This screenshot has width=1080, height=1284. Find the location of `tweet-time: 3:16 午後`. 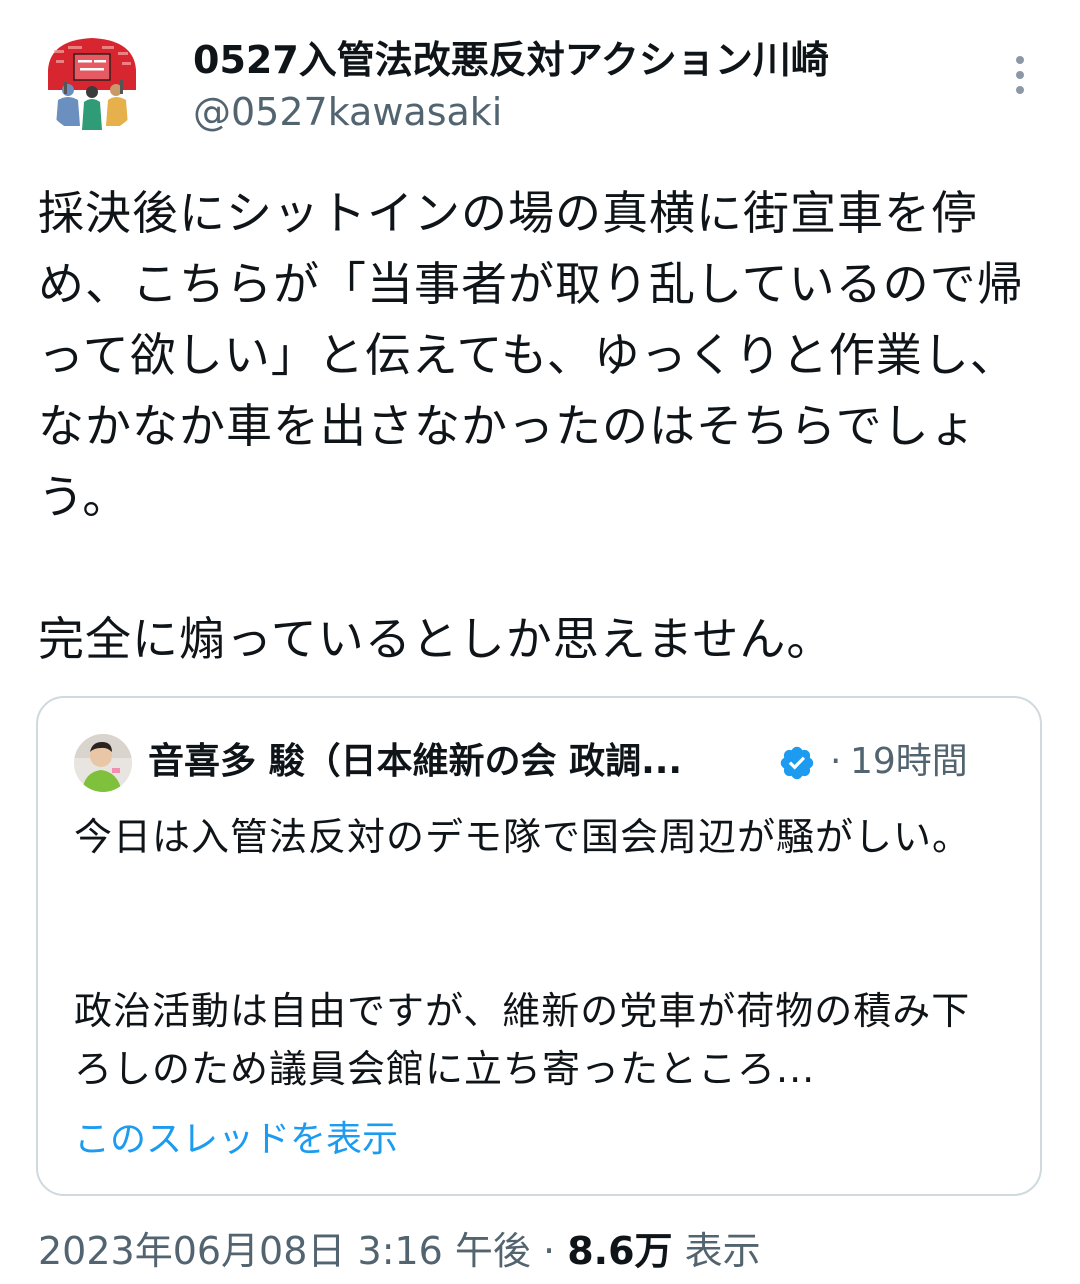

tweet-time: 3:16 午後 is located at coordinates (444, 1251).